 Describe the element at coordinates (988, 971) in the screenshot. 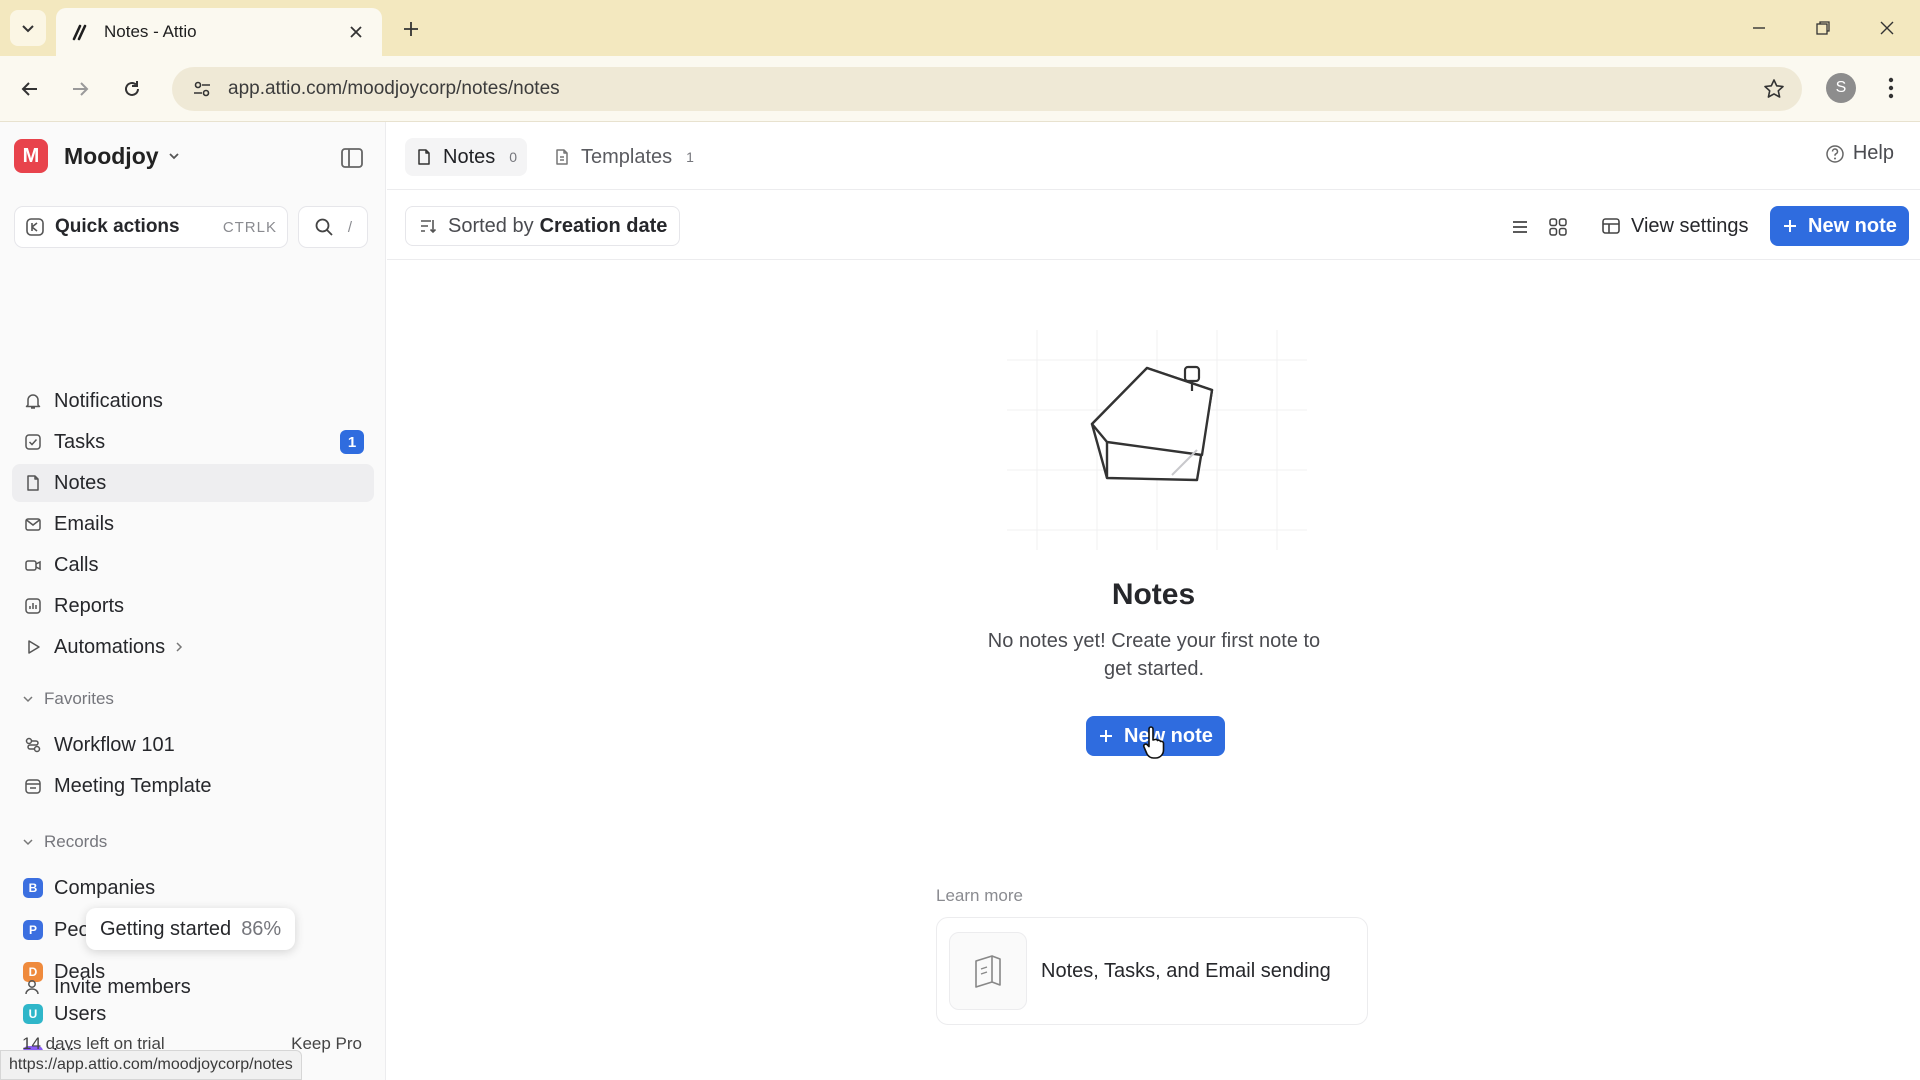

I see `learn-card-thumbnail` at that location.